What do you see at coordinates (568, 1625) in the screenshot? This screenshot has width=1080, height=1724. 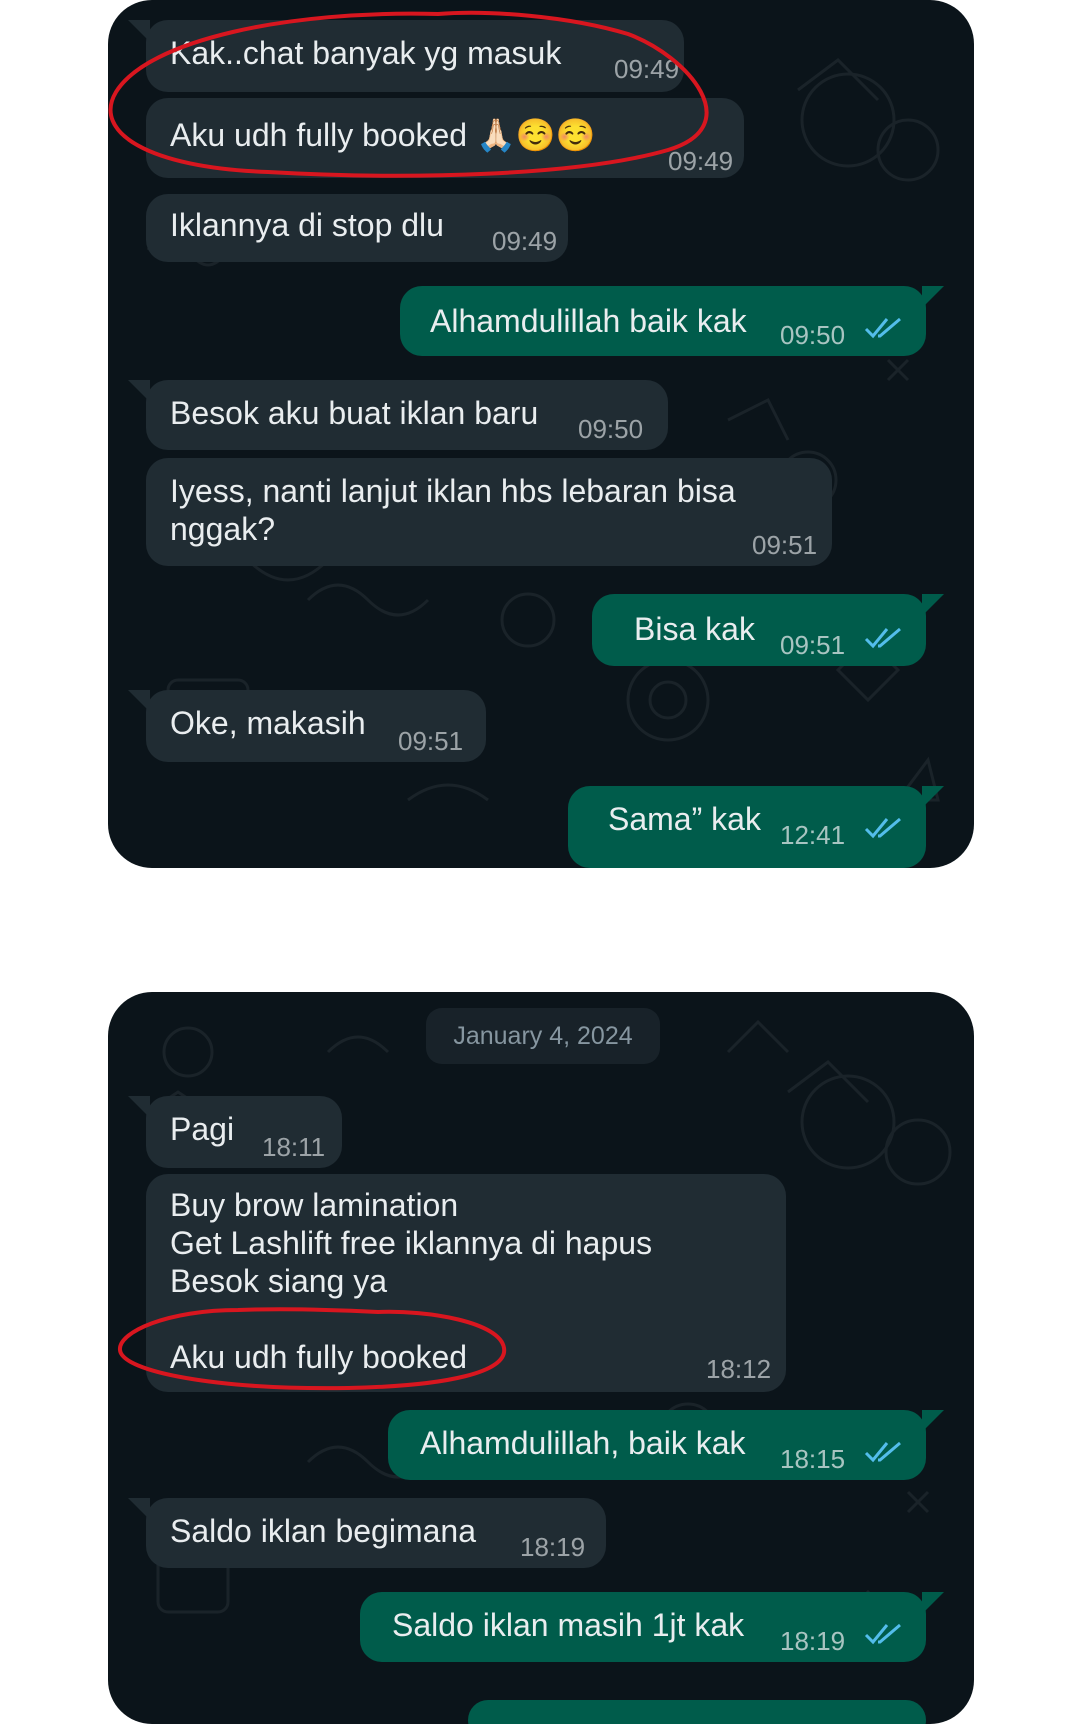 I see `message-text: Saldo iklan masih 1jt kak` at bounding box center [568, 1625].